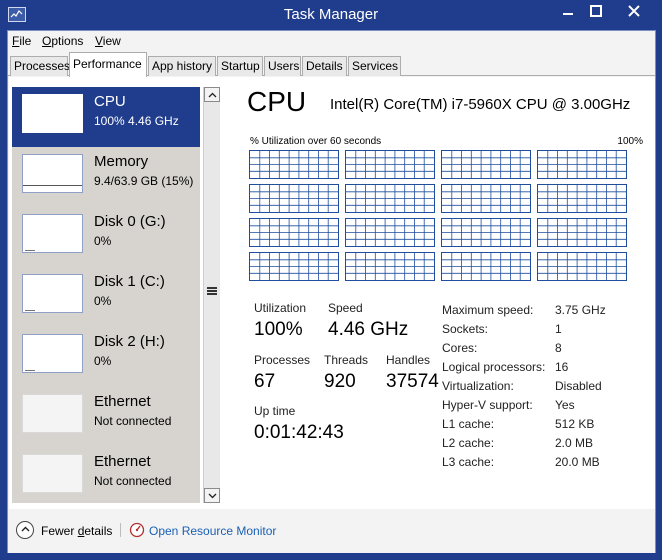  Describe the element at coordinates (282, 360) in the screenshot. I see `processes-label: Processes` at that location.